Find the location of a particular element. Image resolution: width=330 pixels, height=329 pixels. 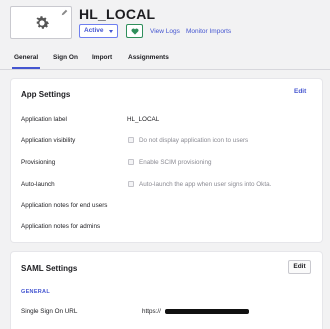

application-label-label: Application label is located at coordinates (44, 119).